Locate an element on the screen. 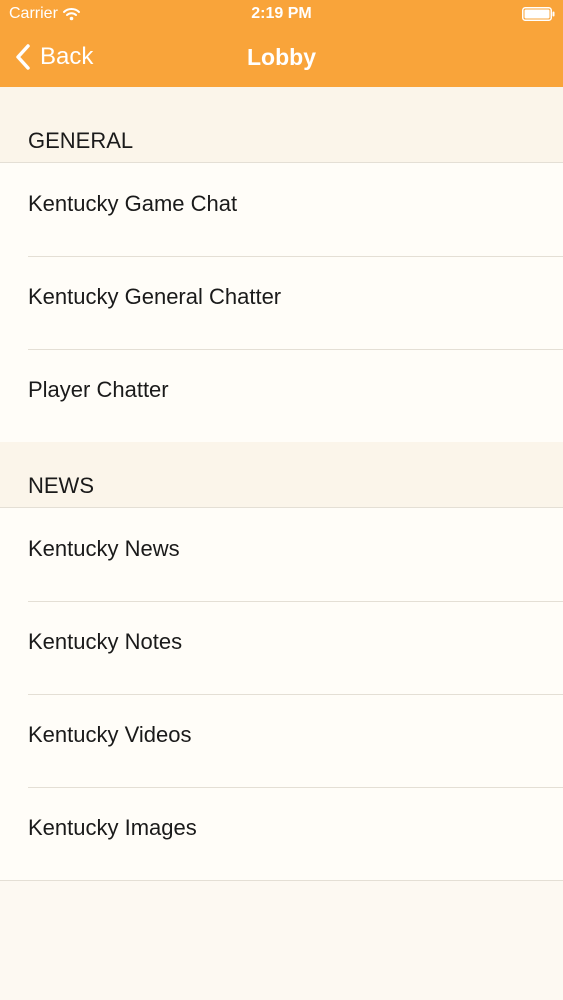 The image size is (563, 1000). section-header-news: NEWS is located at coordinates (281, 474).